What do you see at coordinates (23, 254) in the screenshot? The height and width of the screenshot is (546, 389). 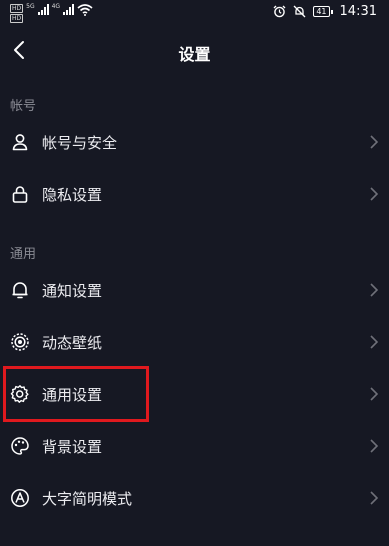 I see `section-label-general: 通用` at bounding box center [23, 254].